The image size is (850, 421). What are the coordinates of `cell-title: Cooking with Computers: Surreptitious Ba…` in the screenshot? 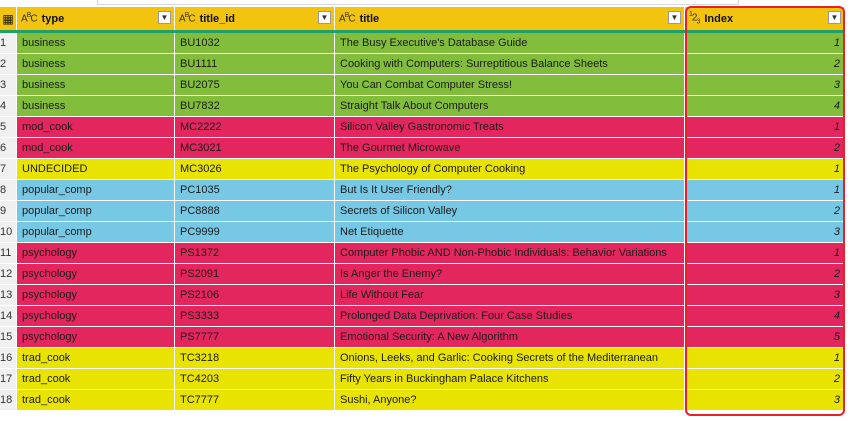 It's located at (510, 64).